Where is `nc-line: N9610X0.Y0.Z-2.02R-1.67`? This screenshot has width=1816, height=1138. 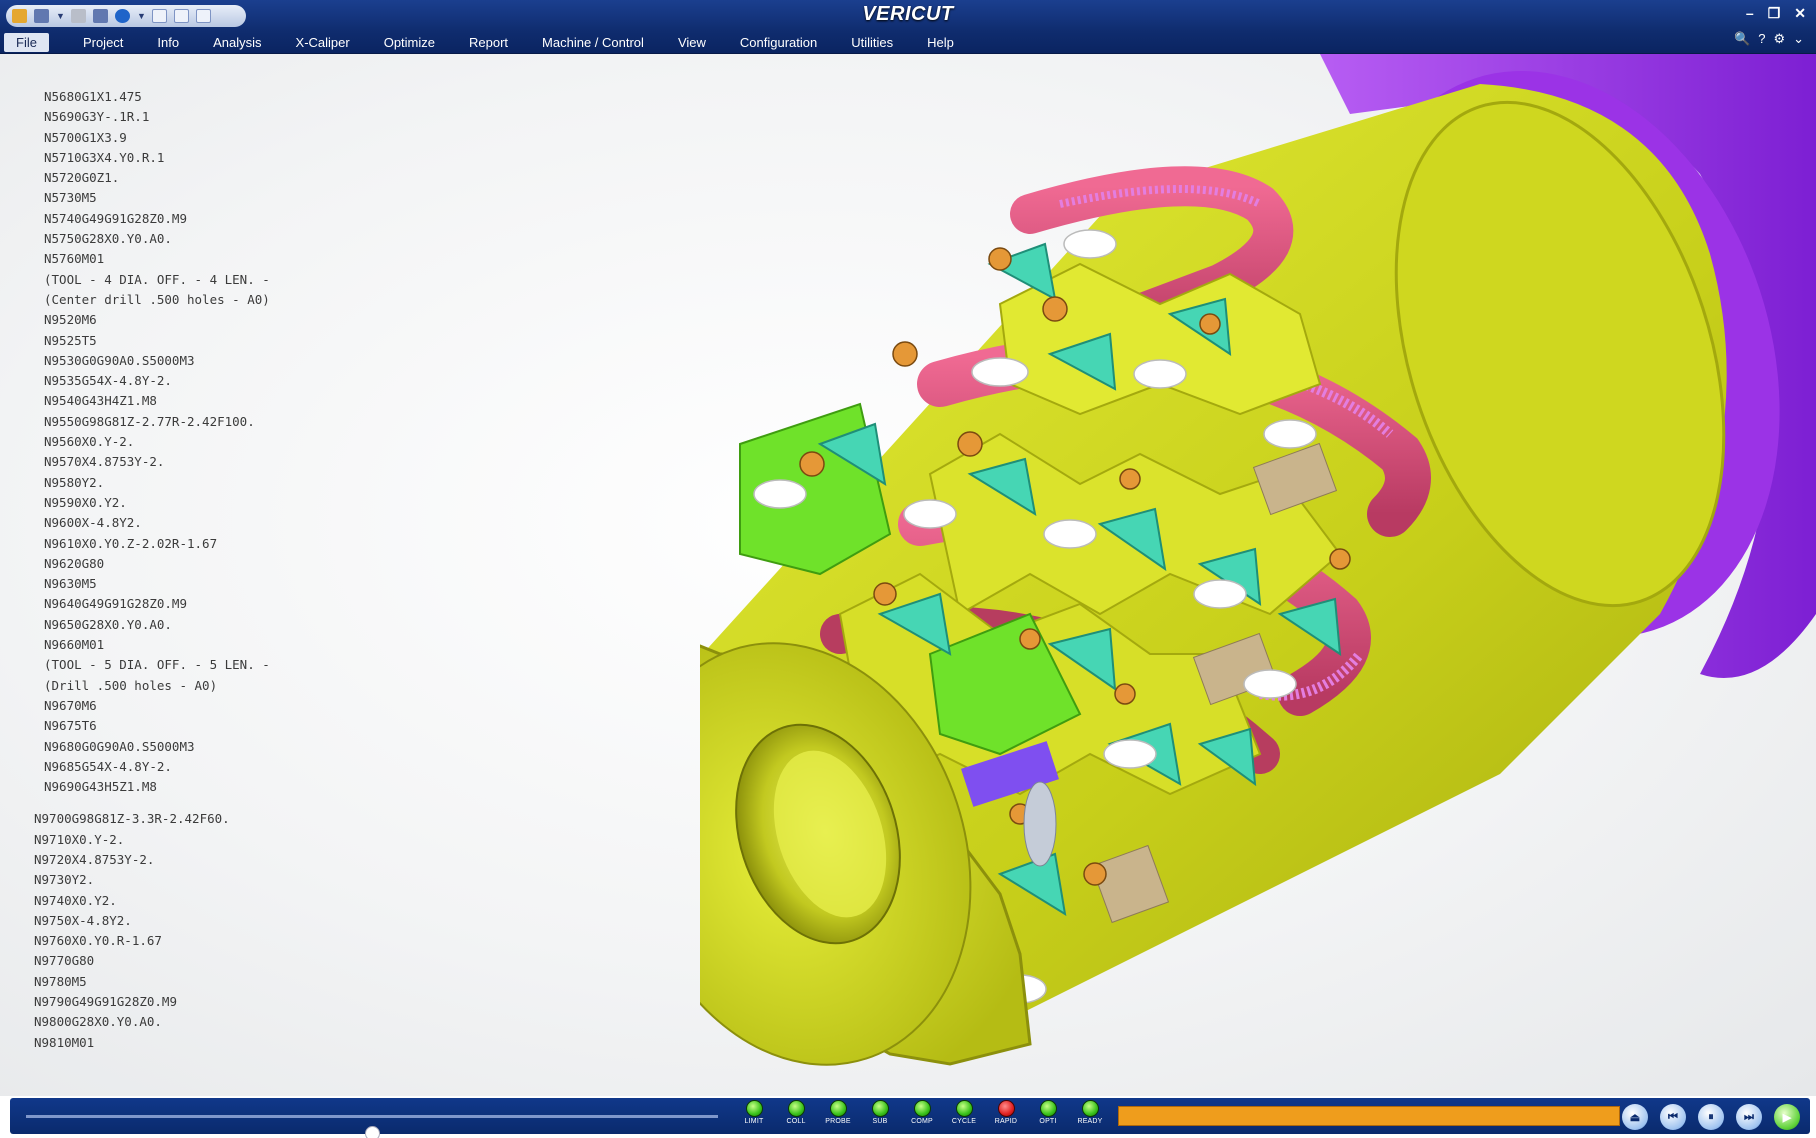 nc-line: N9610X0.Y0.Z-2.02R-1.67 is located at coordinates (131, 543).